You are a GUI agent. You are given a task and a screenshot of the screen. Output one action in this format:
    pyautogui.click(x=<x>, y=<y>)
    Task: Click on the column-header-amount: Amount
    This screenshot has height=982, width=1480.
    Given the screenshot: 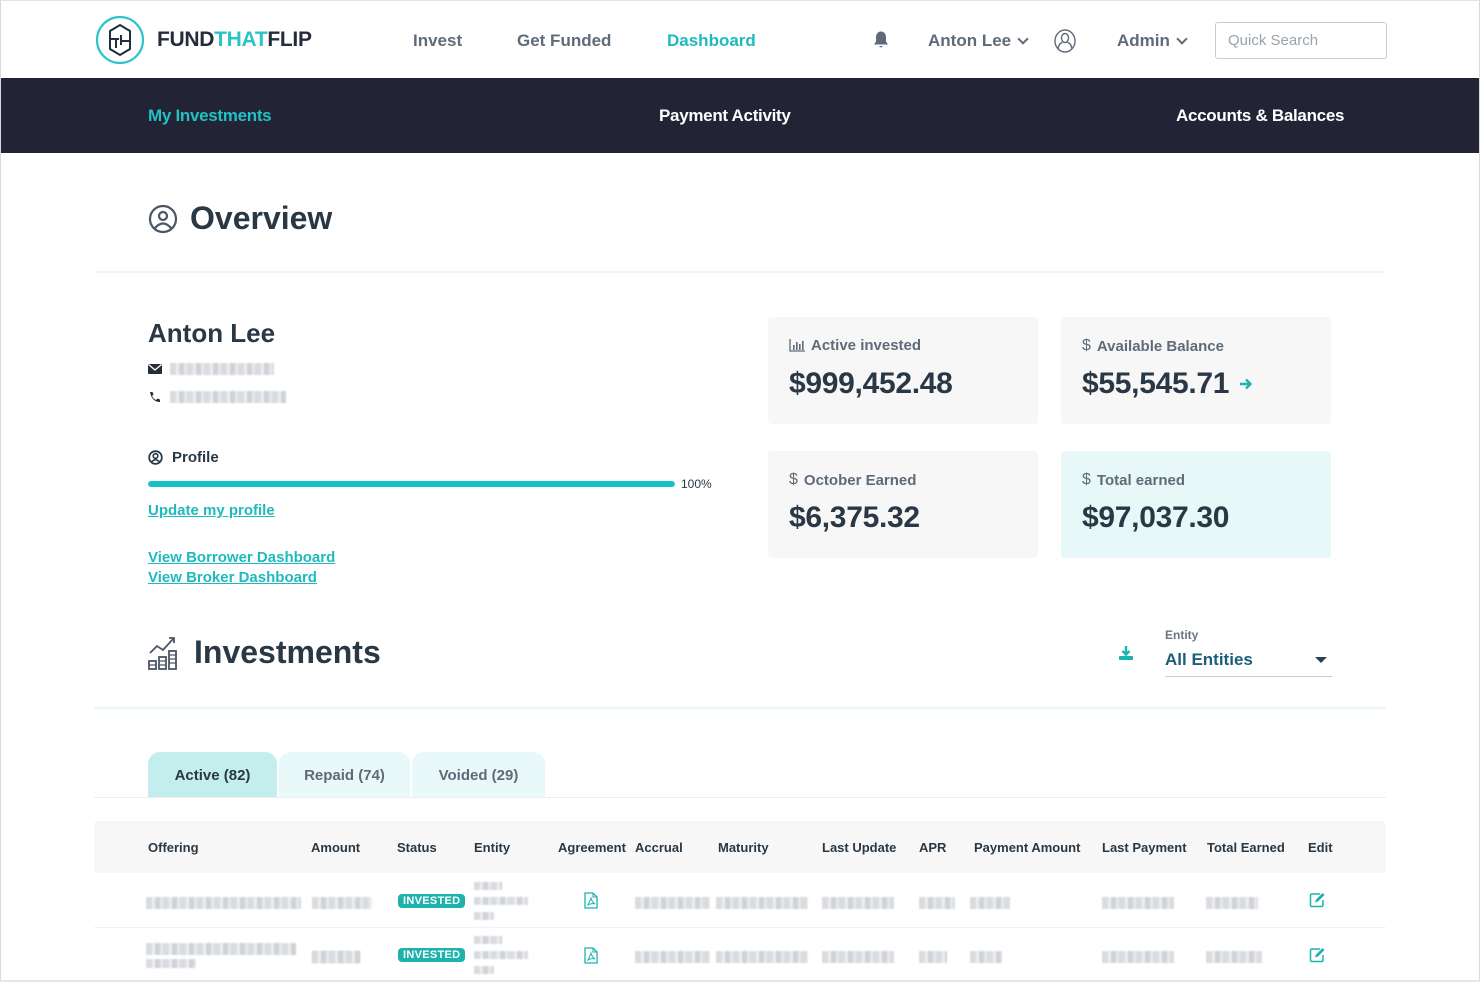 What is the action you would take?
    pyautogui.click(x=335, y=847)
    